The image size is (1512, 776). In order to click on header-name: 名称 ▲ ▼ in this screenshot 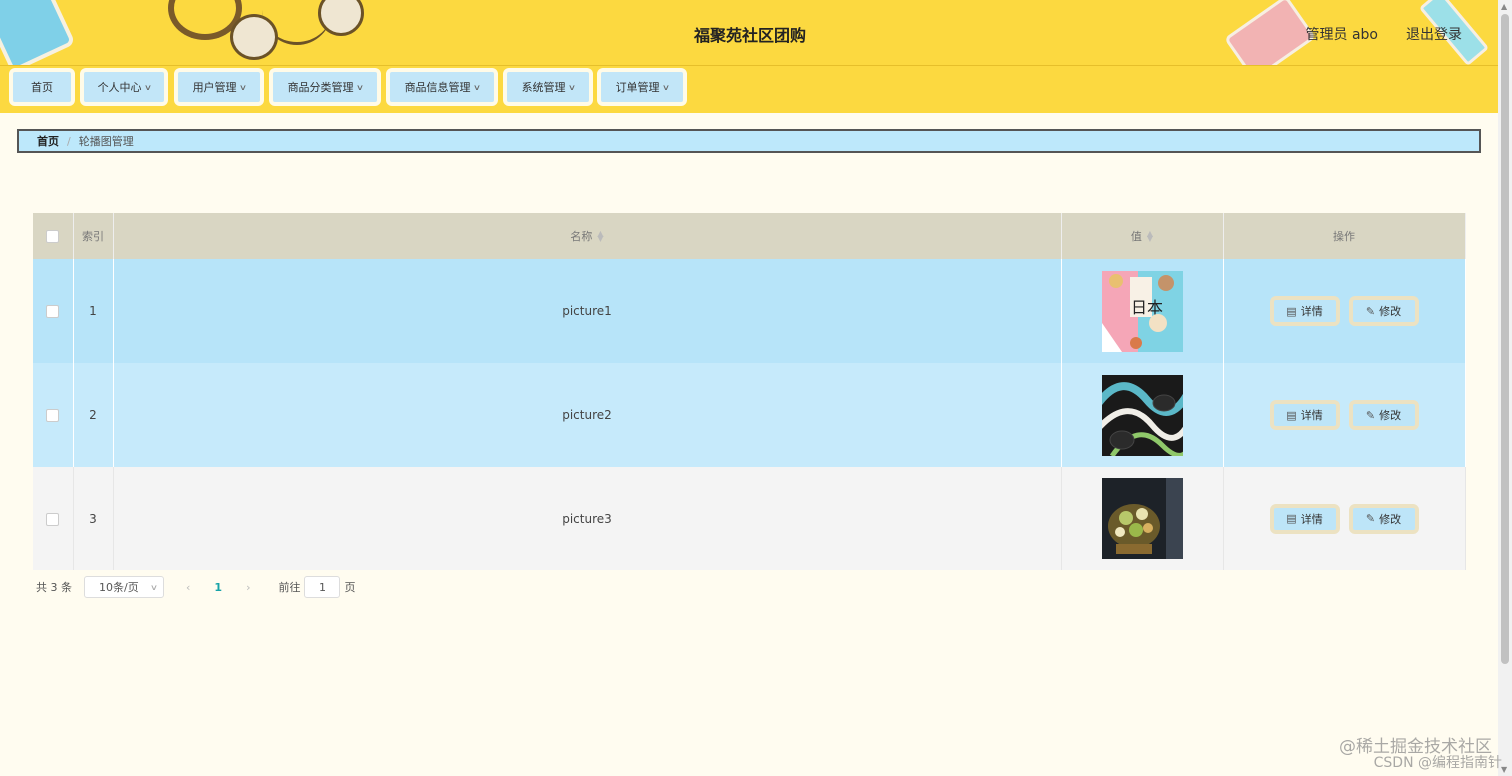, I will do `click(587, 236)`.